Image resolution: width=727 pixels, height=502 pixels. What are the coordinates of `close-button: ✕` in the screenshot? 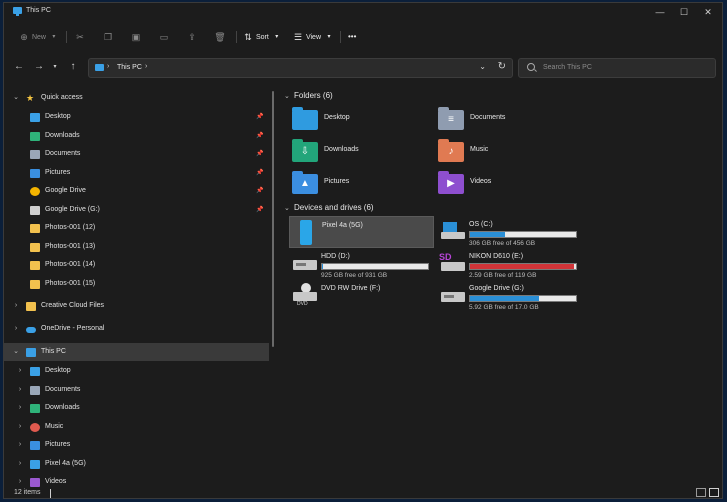 It's located at (708, 12).